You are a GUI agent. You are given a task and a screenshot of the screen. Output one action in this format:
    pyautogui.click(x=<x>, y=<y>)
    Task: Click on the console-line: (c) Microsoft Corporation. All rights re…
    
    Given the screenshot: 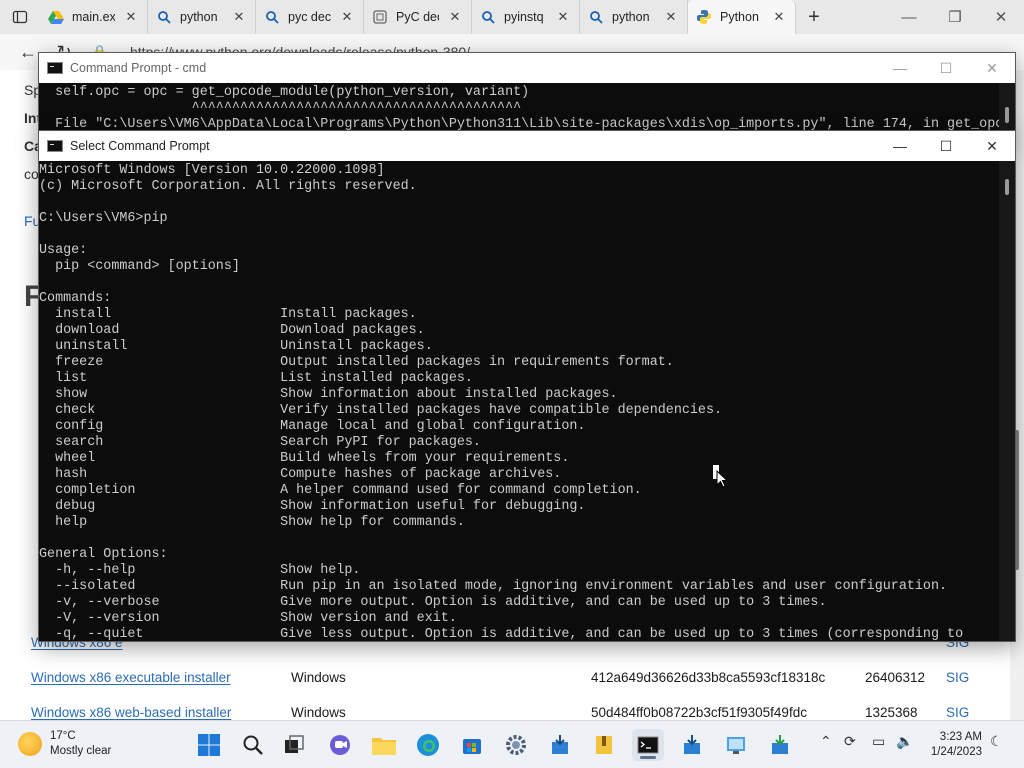 What is the action you would take?
    pyautogui.click(x=228, y=186)
    